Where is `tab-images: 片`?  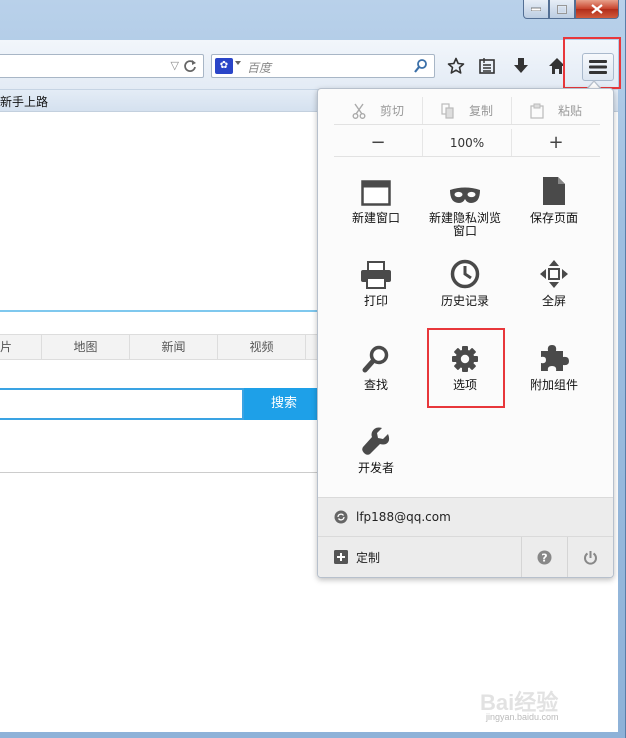
tab-images: 片 is located at coordinates (21, 347).